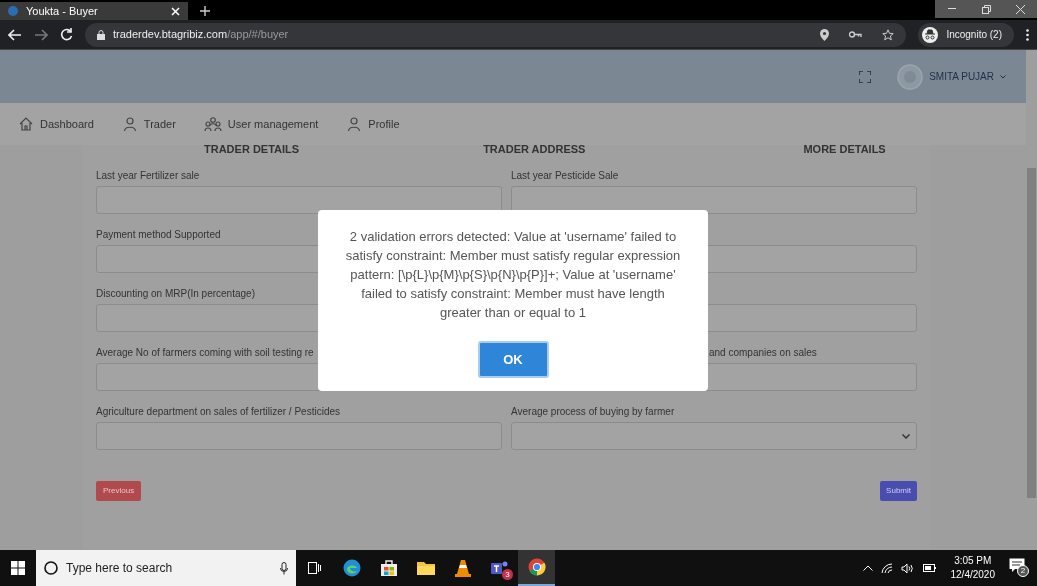 The width and height of the screenshot is (1037, 586). What do you see at coordinates (148, 124) in the screenshot?
I see `nav-item: Trader` at bounding box center [148, 124].